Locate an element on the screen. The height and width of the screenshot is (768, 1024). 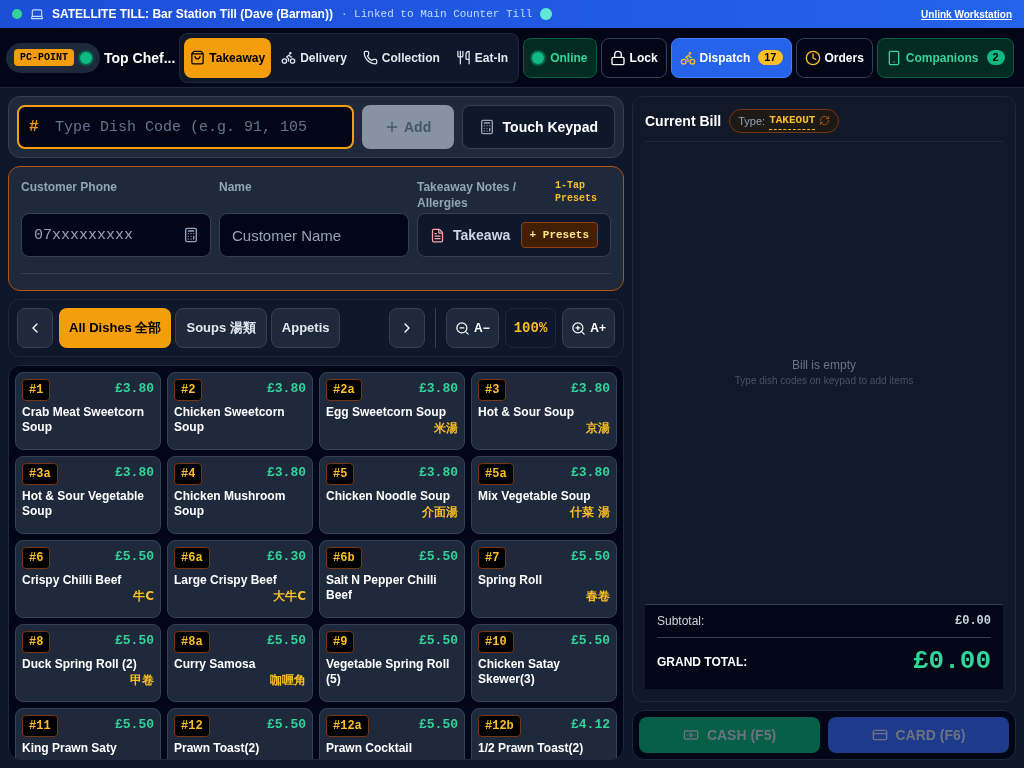
phone-field: 07xxxxxxxxx is located at coordinates (116, 235).